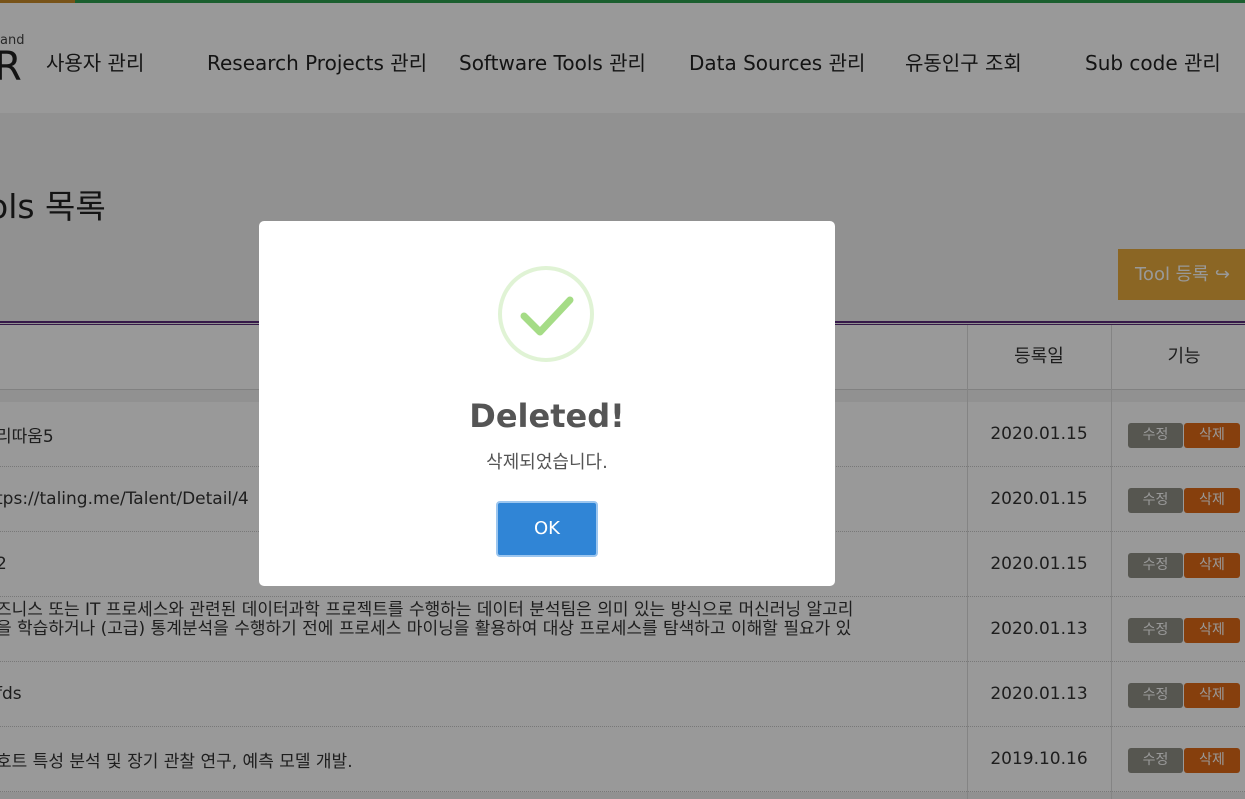 Image resolution: width=1245 pixels, height=799 pixels. What do you see at coordinates (547, 416) in the screenshot?
I see `dialog-title: Deleted!` at bounding box center [547, 416].